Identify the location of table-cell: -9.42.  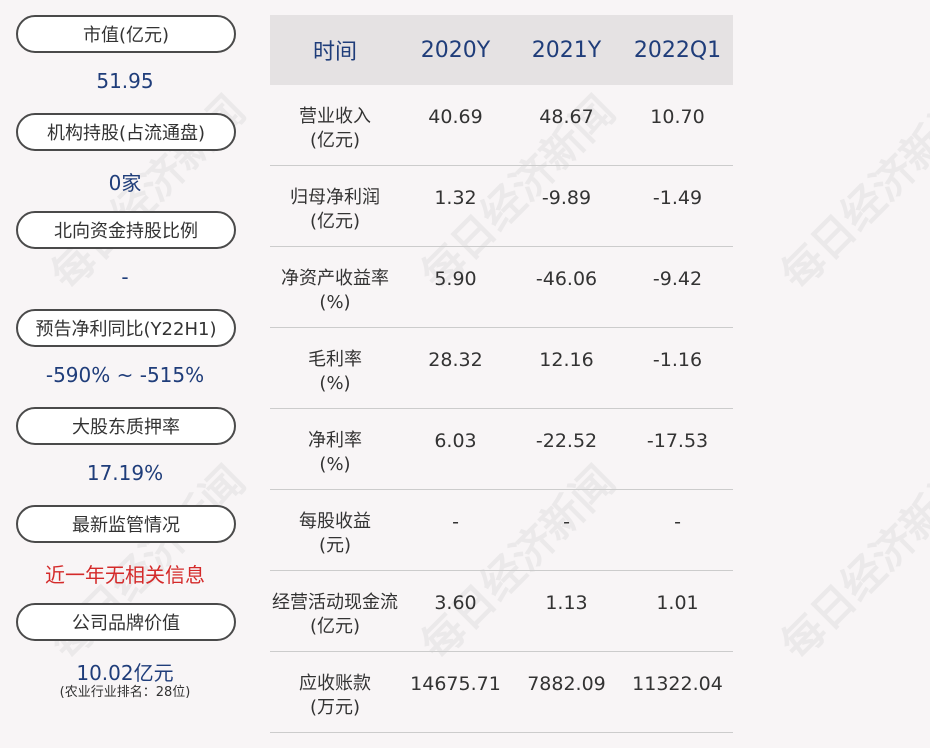
(677, 279).